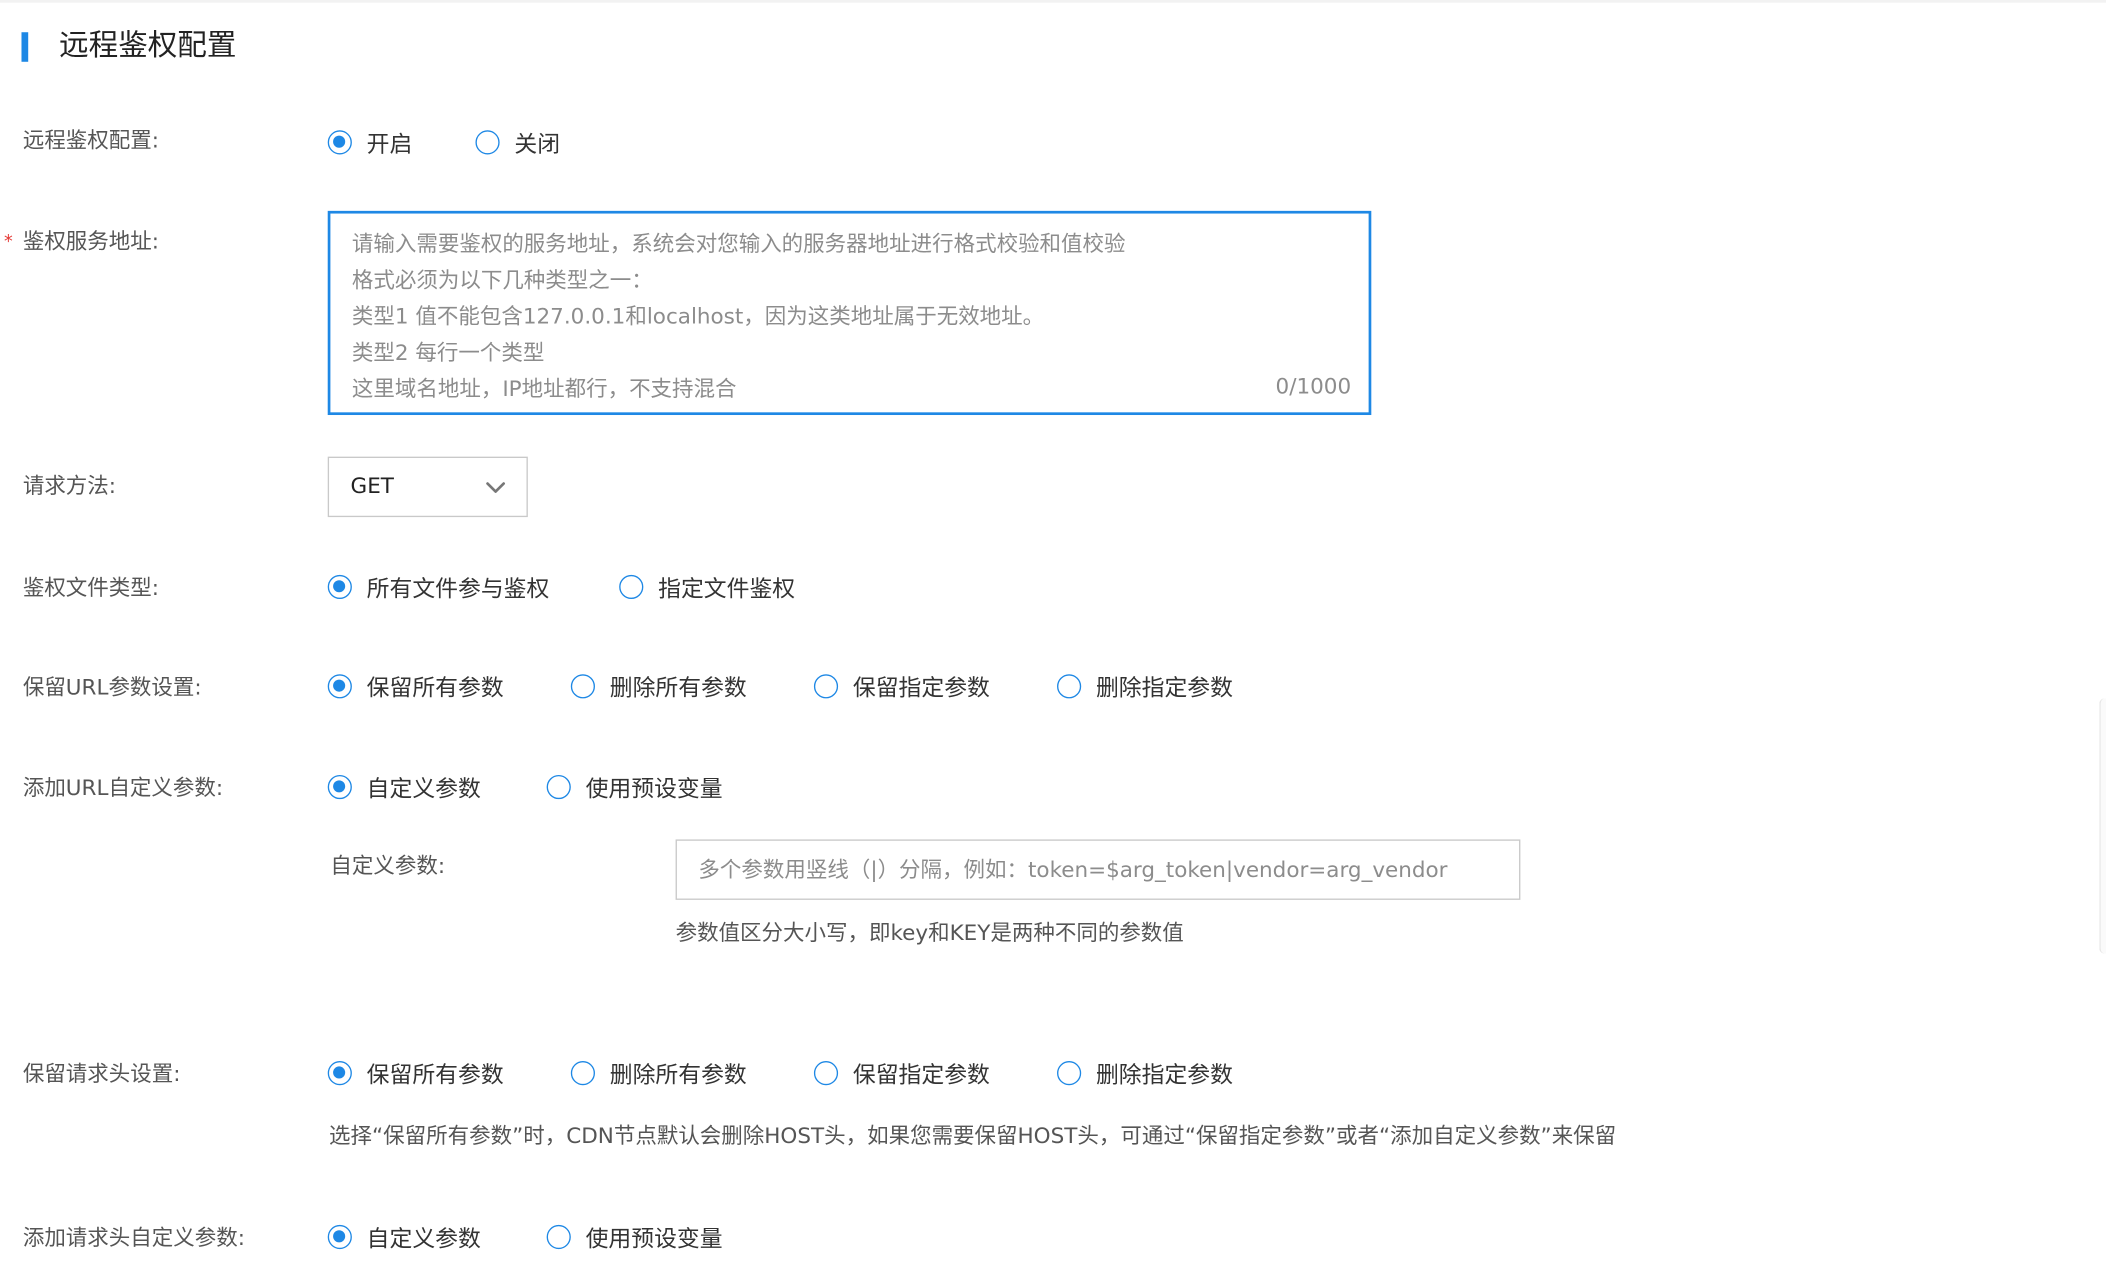 Image resolution: width=2106 pixels, height=1268 pixels. What do you see at coordinates (1164, 689) in the screenshot?
I see `url-delete-specified-label: 删除指定参数` at bounding box center [1164, 689].